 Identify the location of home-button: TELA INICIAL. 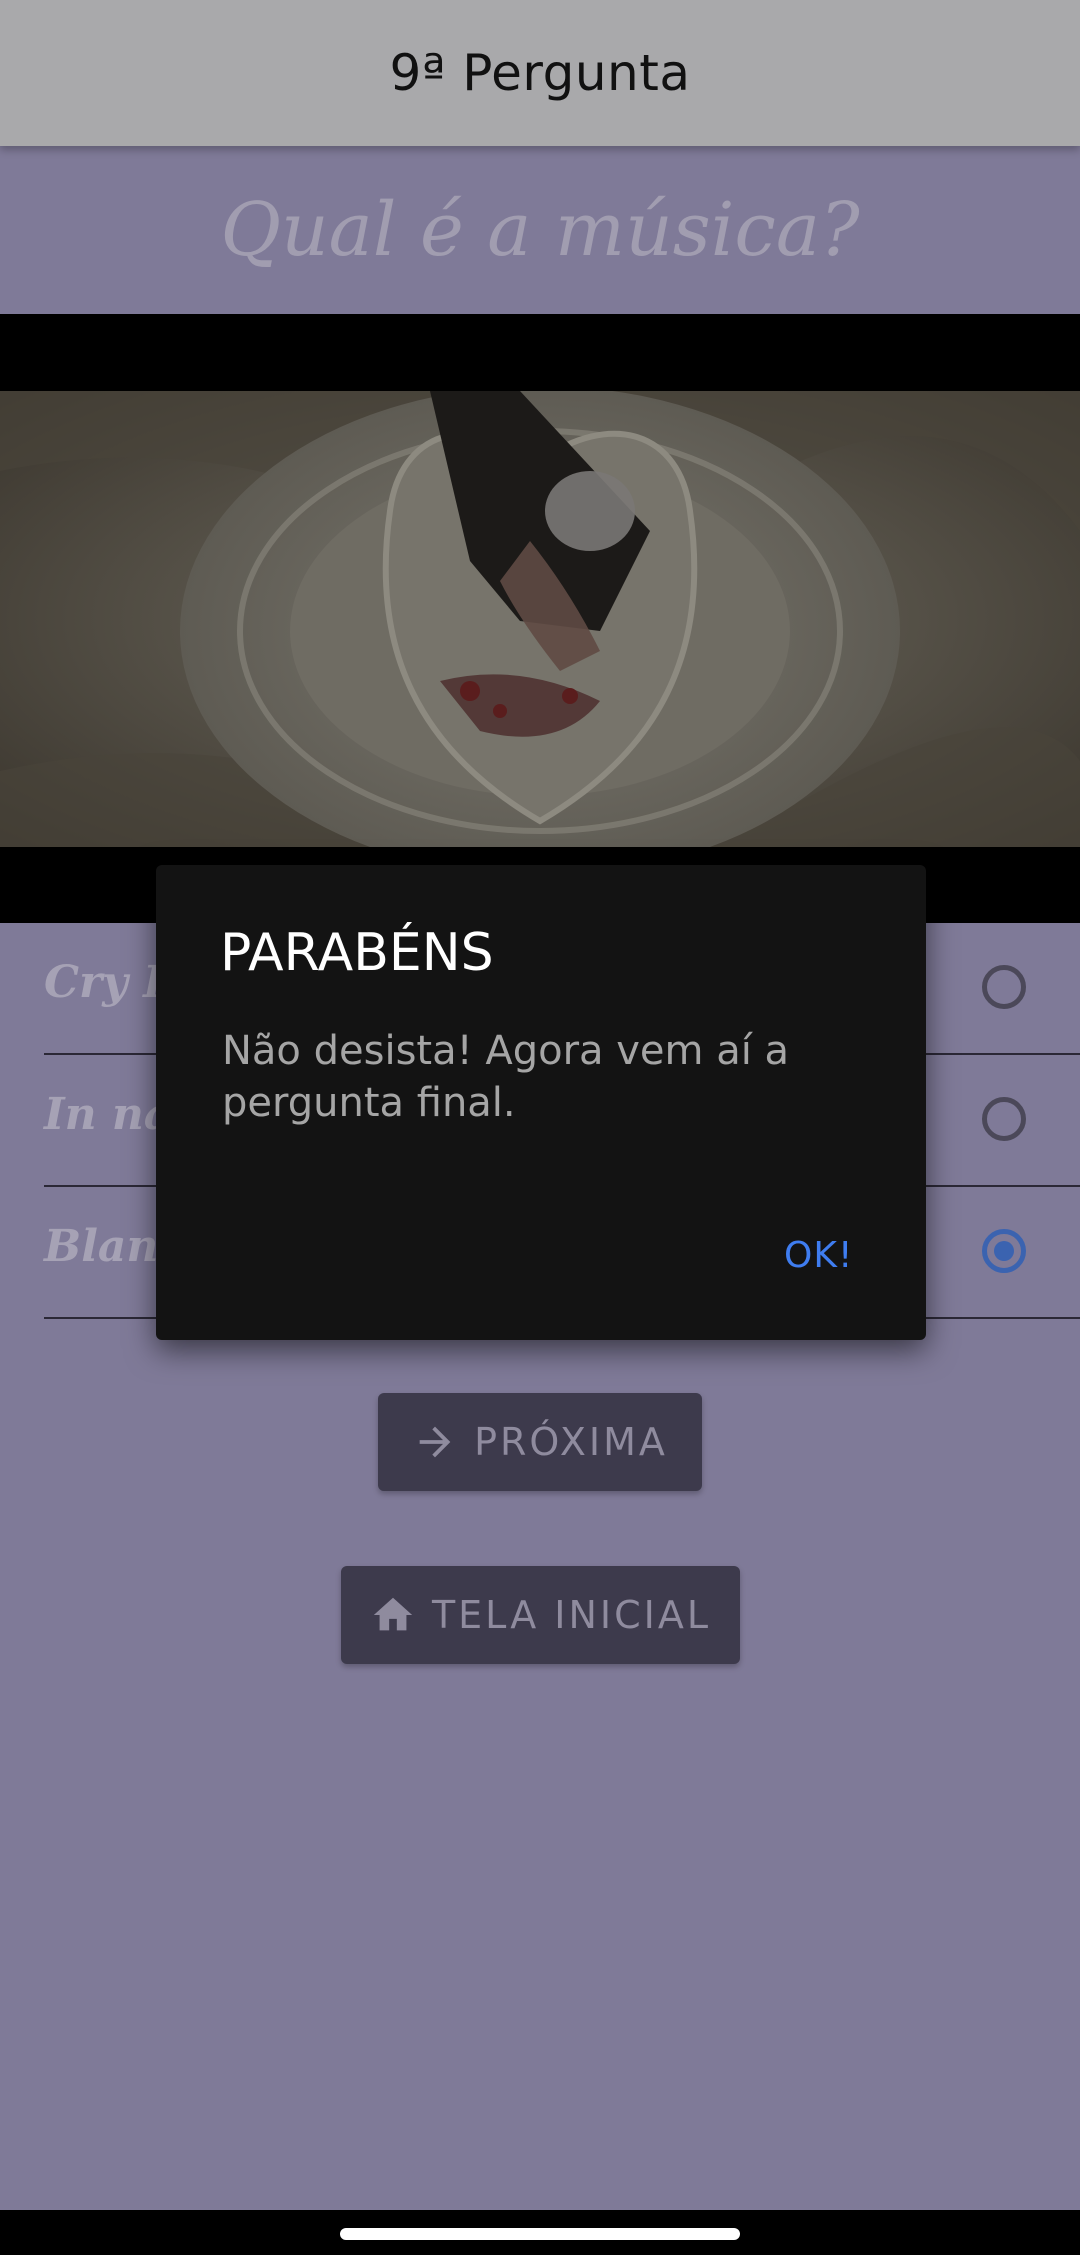
(540, 1615).